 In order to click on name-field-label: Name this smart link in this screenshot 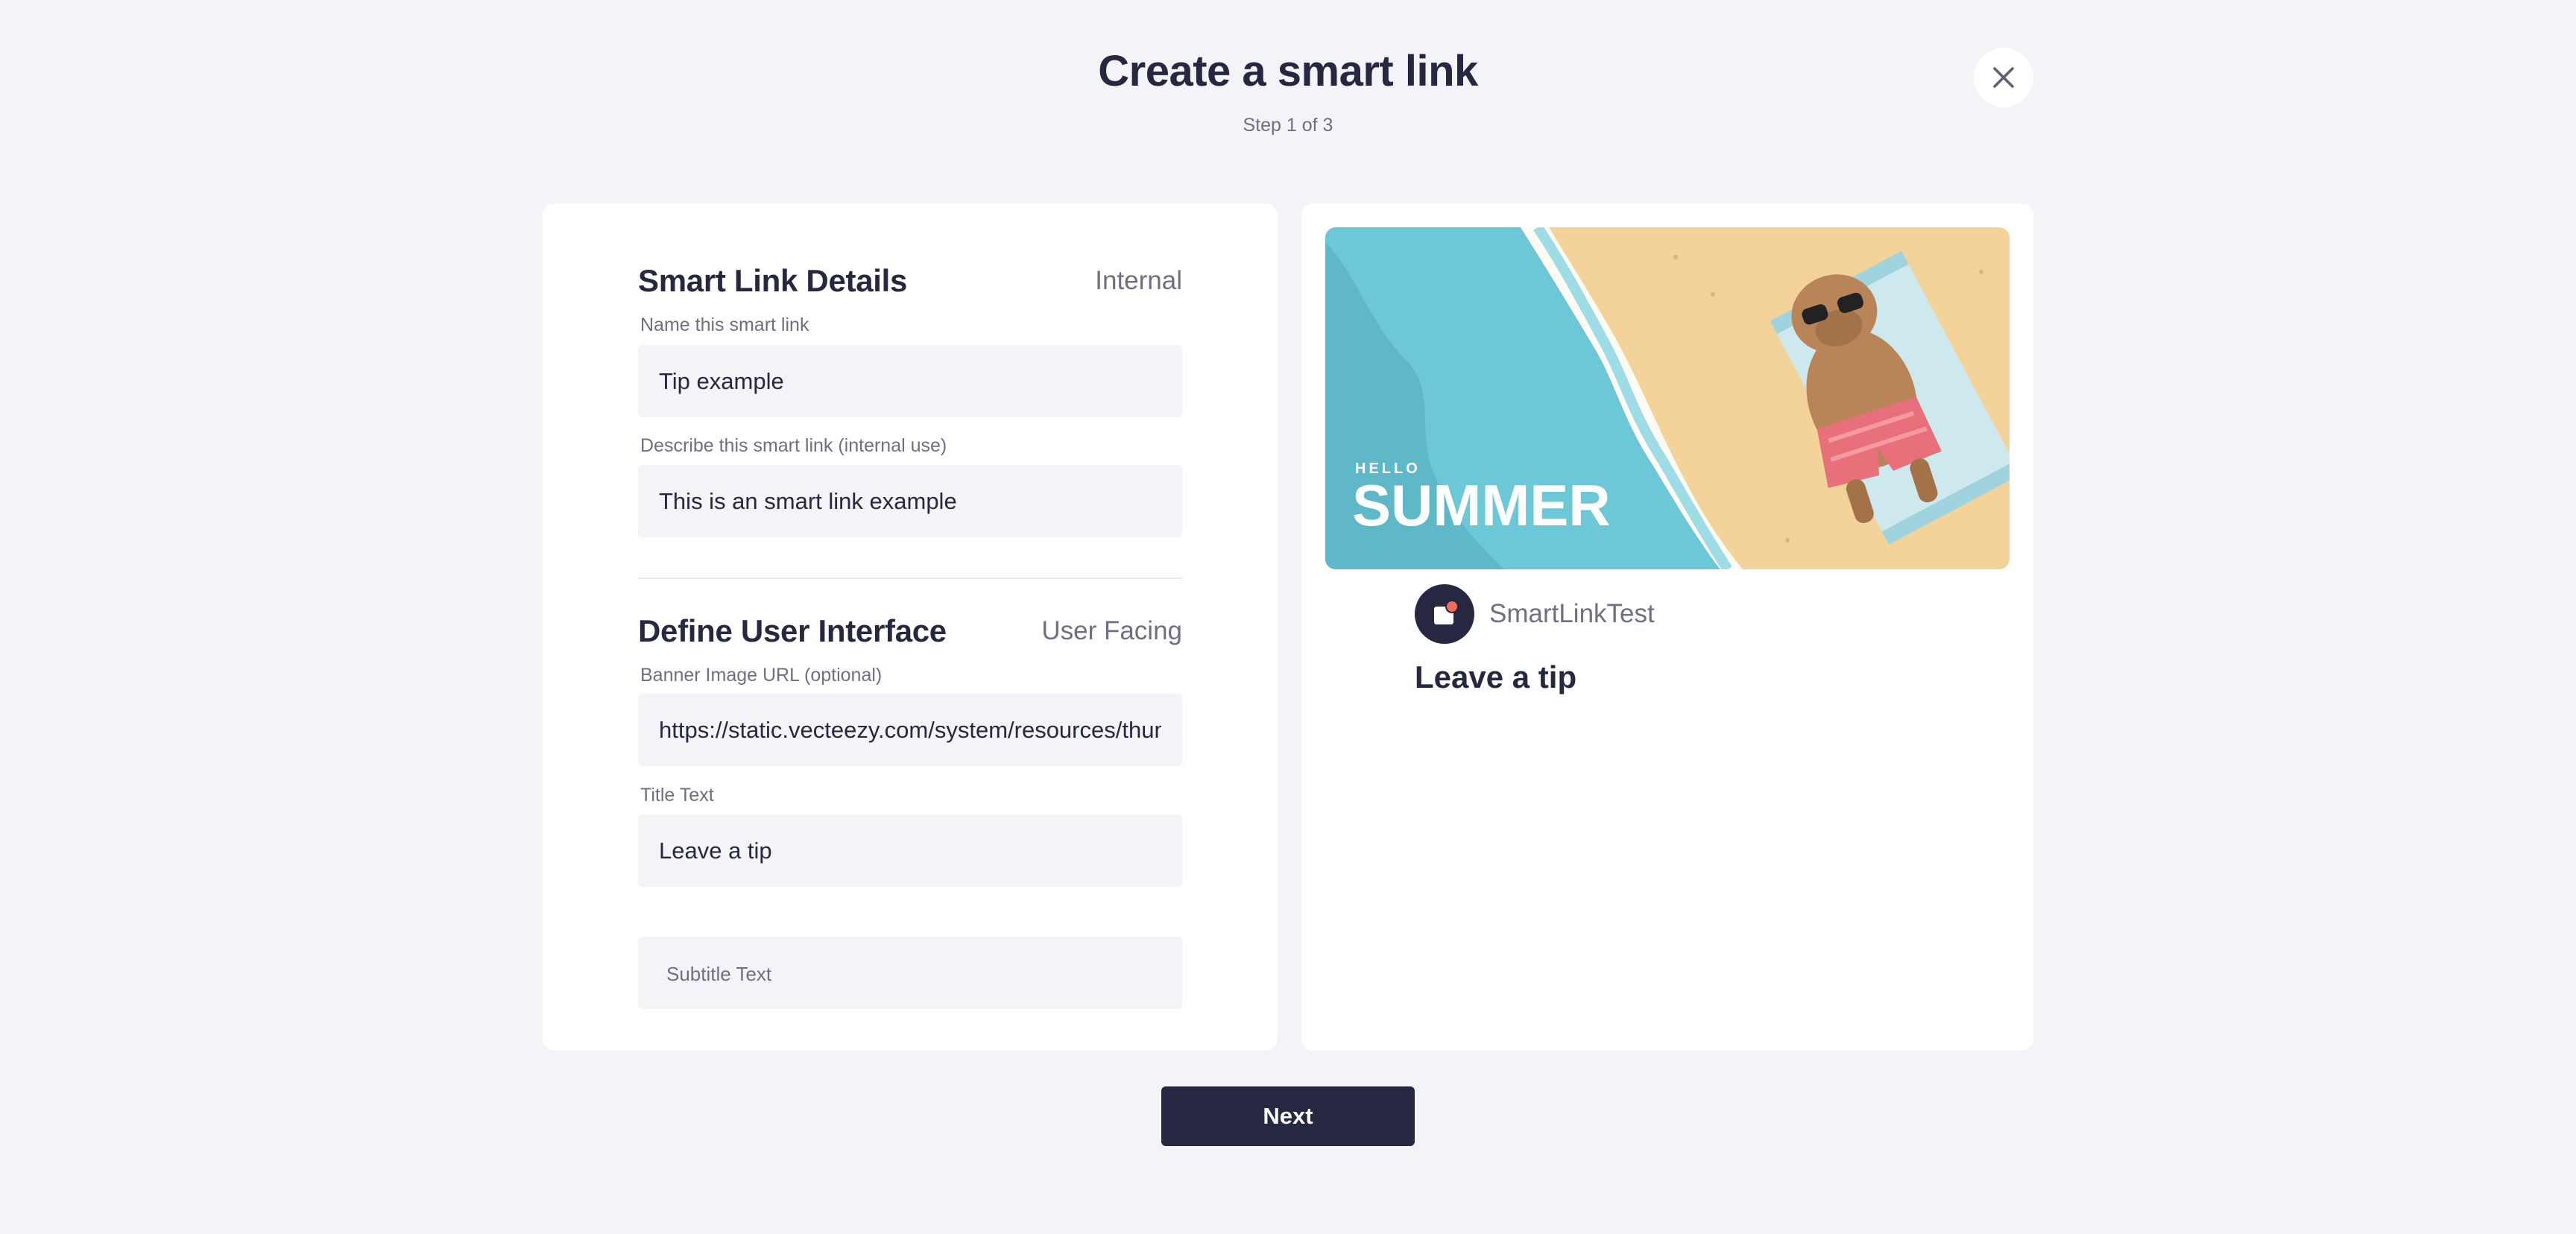, I will do `click(725, 325)`.